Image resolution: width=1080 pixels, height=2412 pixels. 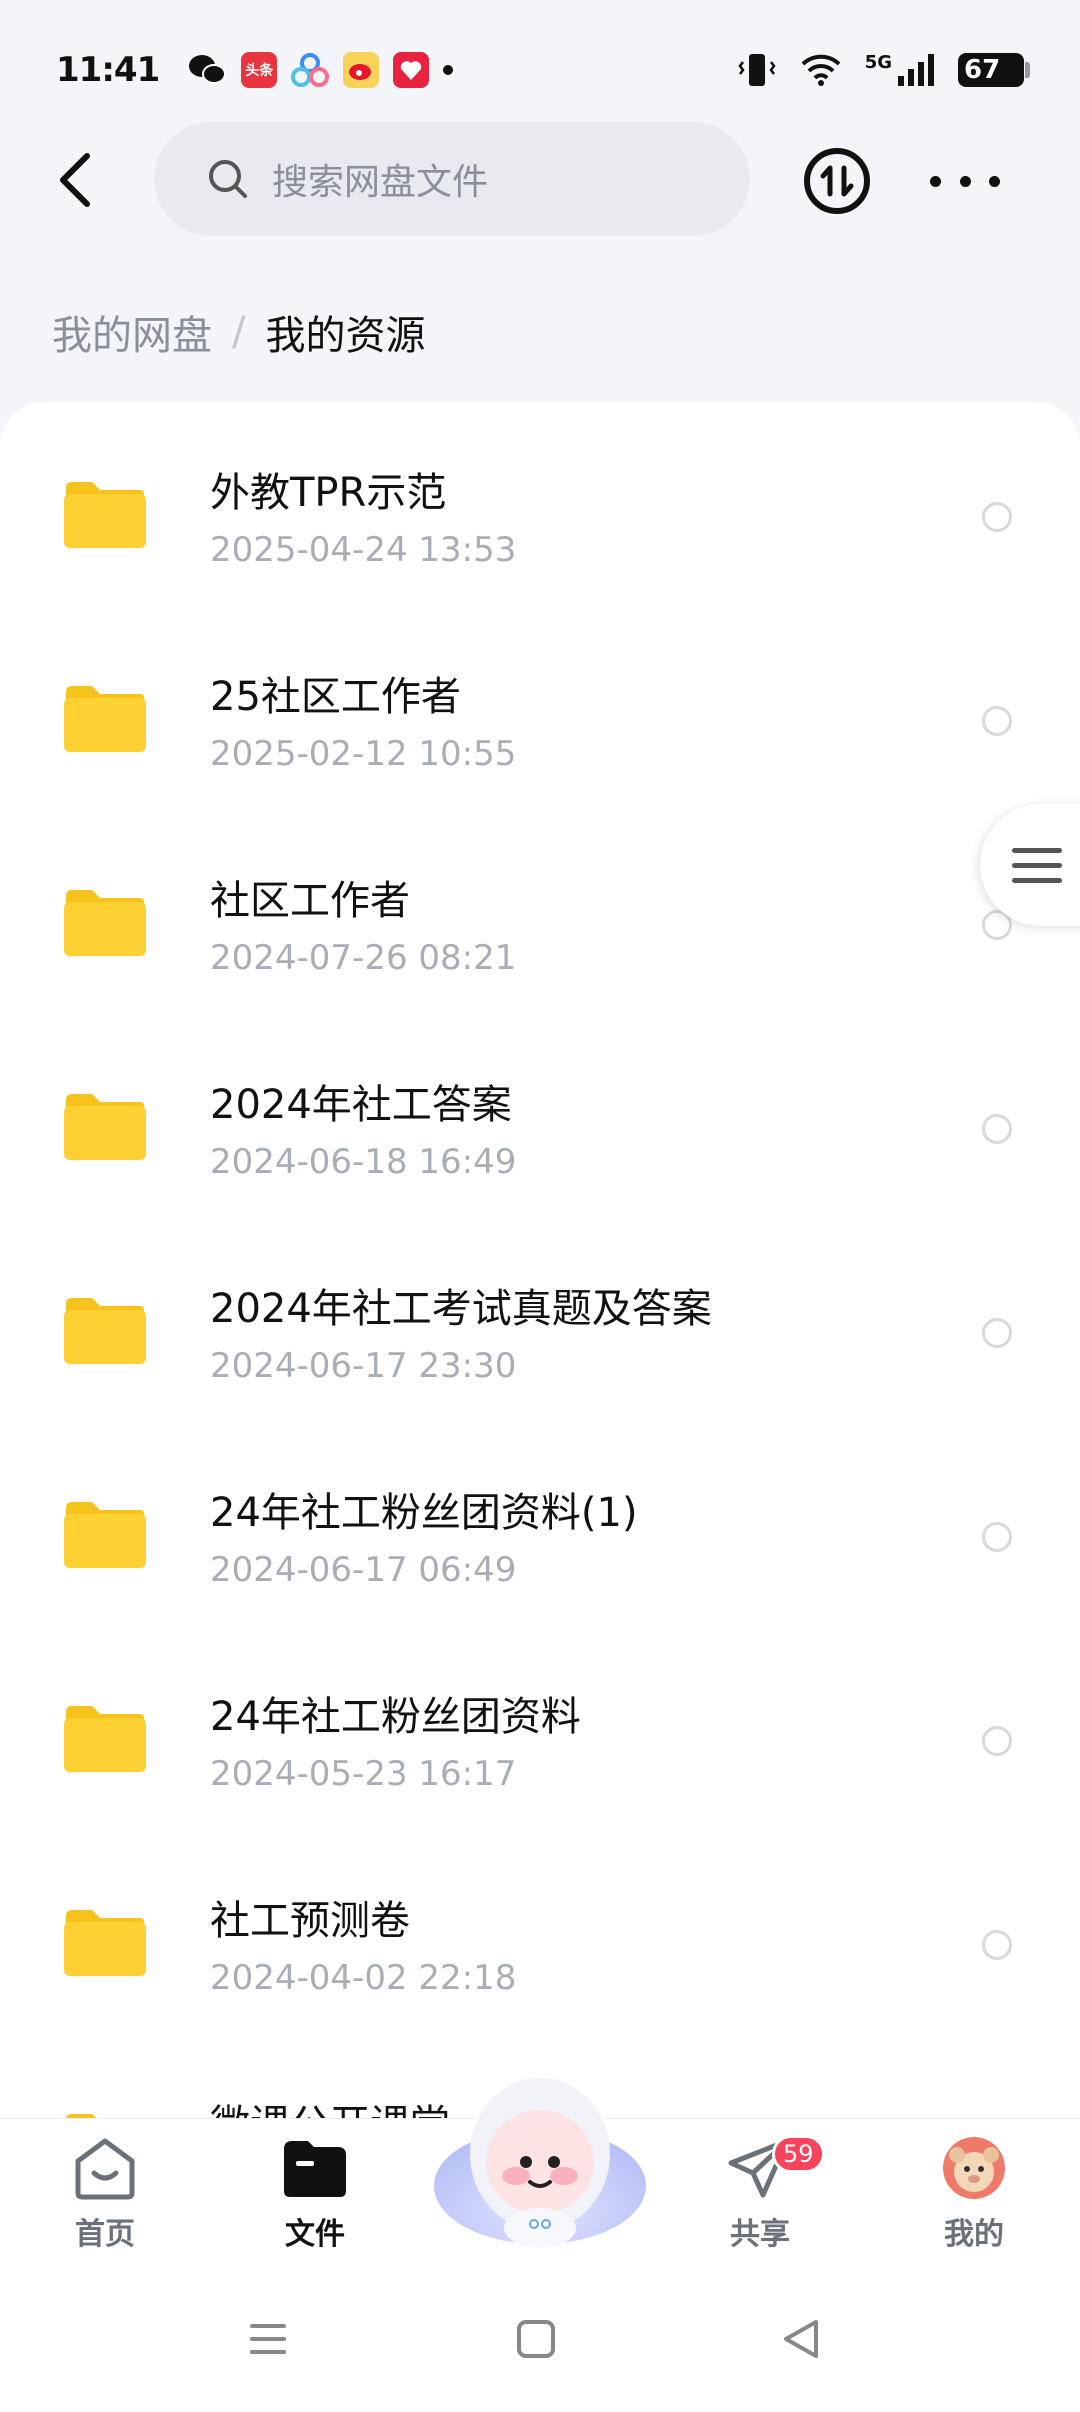 I want to click on file-name: 25社区工作者, so click(x=335, y=697).